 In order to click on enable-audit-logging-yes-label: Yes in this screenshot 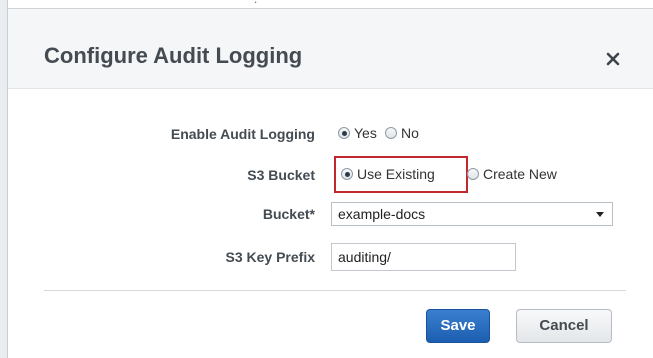, I will do `click(365, 133)`.